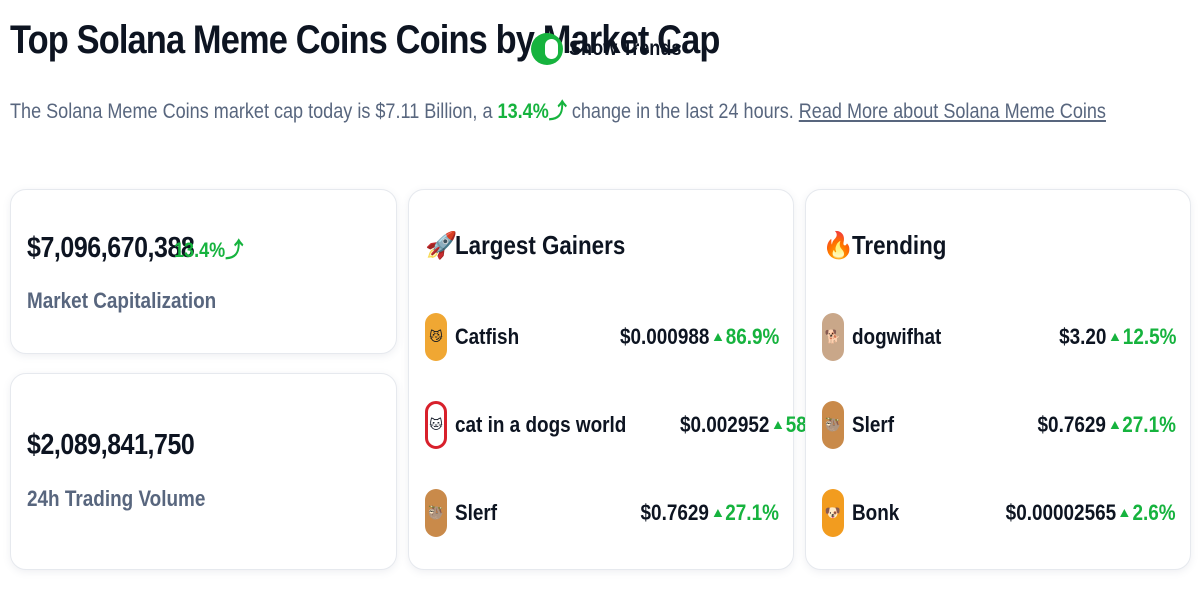 The height and width of the screenshot is (590, 1200). What do you see at coordinates (209, 250) in the screenshot?
I see `market-cap-change: 13.4%⤴` at bounding box center [209, 250].